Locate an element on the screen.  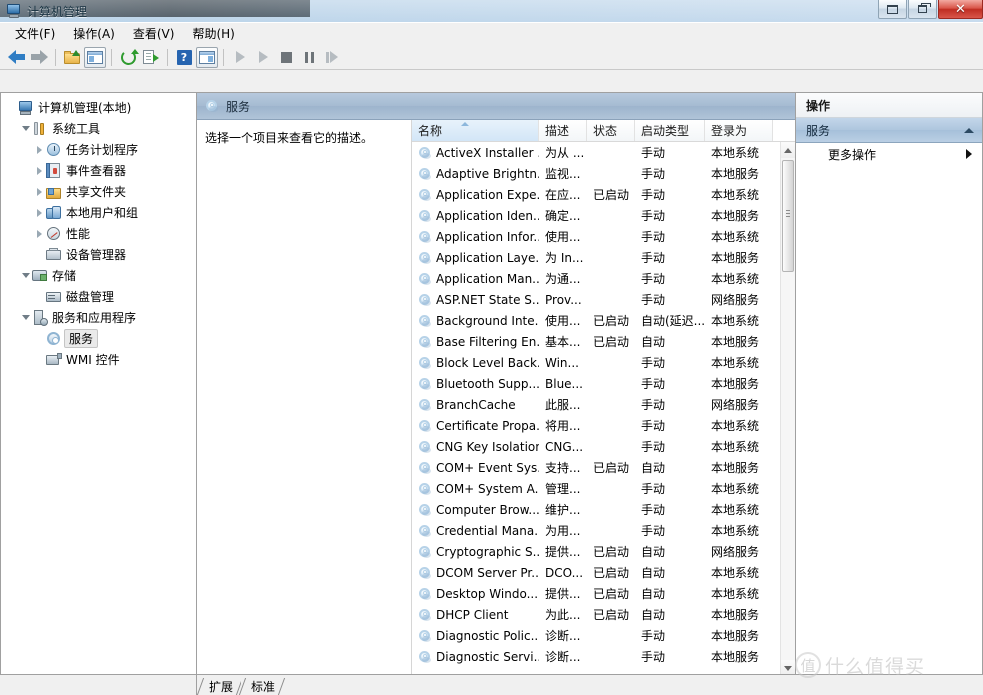
table-row: Application Expe... 在应... 已启动 手动 本地系统 is located at coordinates (596, 194).